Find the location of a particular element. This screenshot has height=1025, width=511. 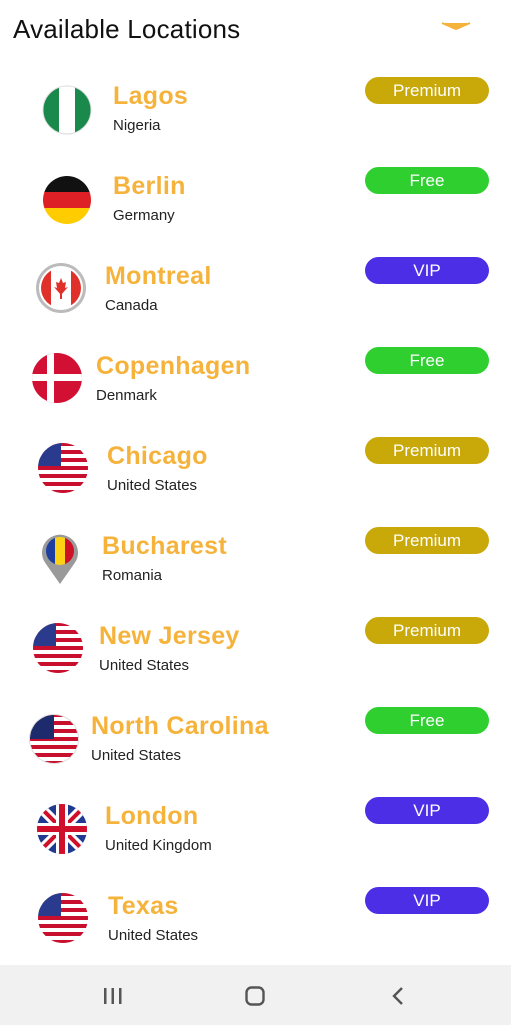

city-label: Lagos is located at coordinates (151, 96).